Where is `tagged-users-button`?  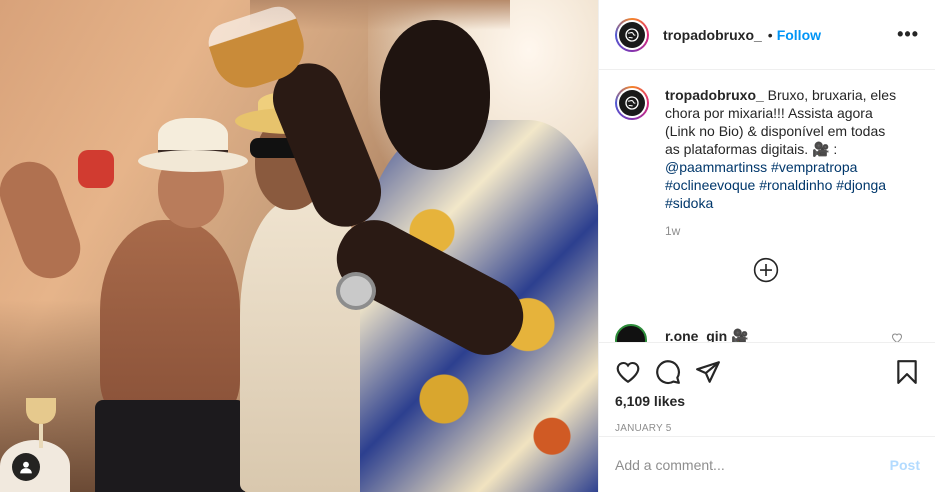
tagged-users-button is located at coordinates (26, 467).